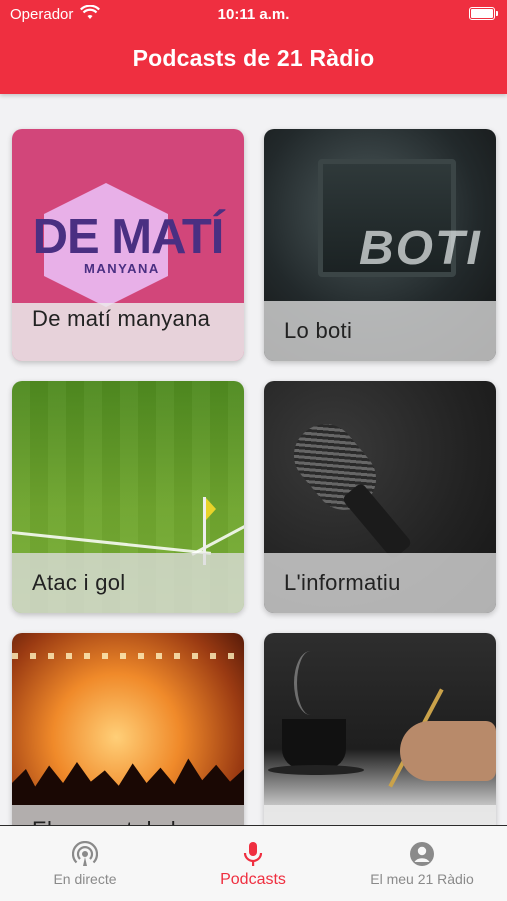  I want to click on tab-en-directe: En directe, so click(85, 863).